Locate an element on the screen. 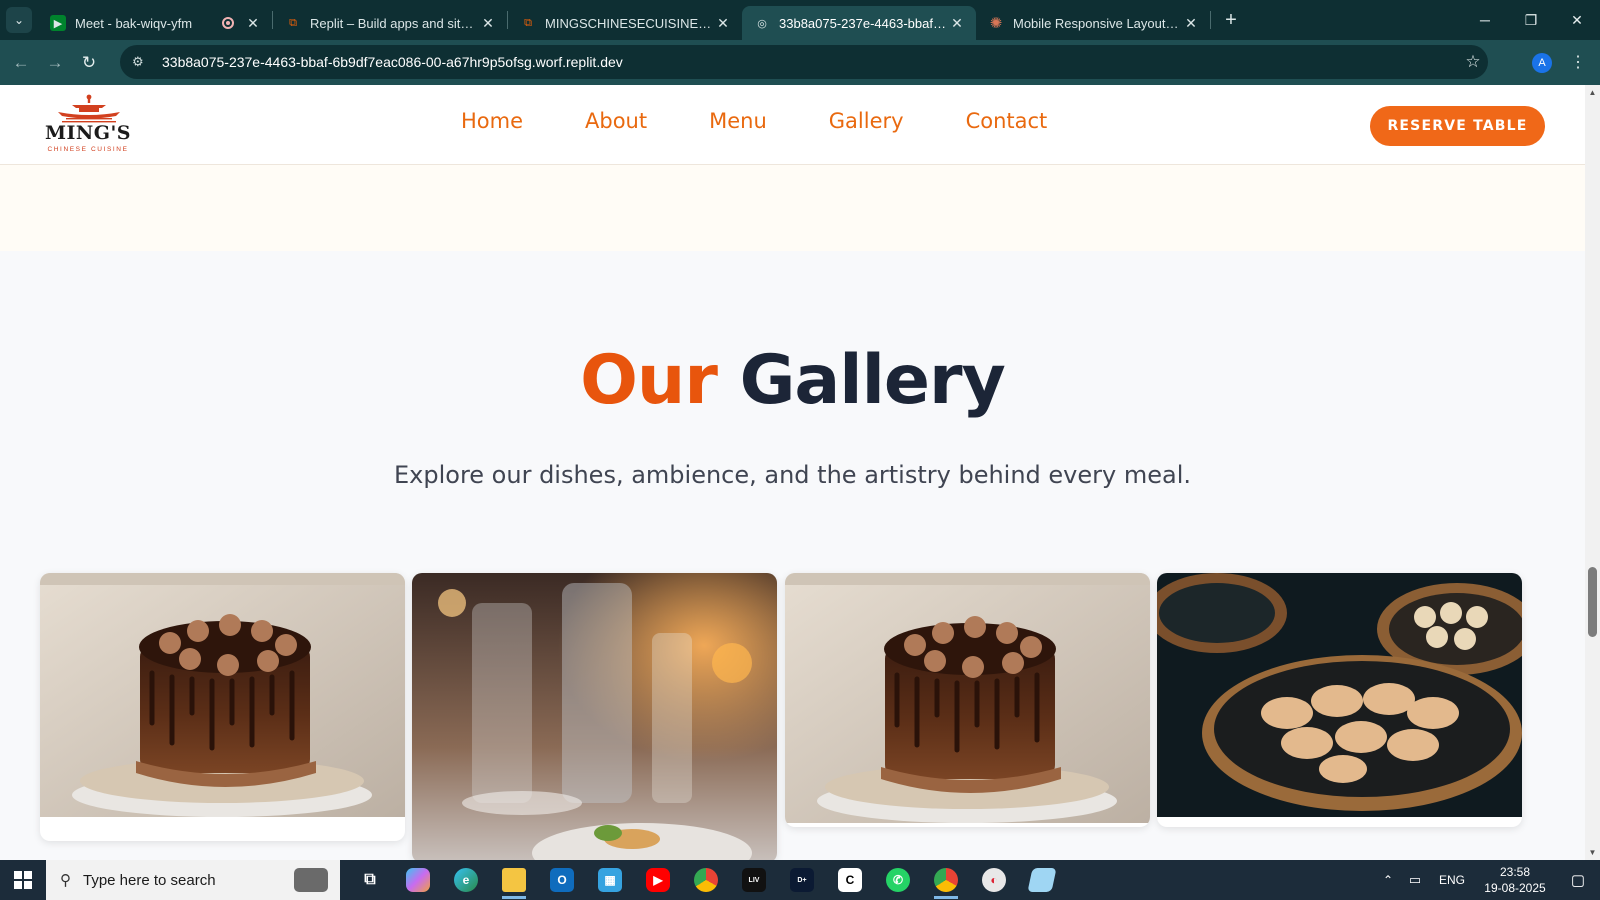 The width and height of the screenshot is (1600, 900). windows-start-icon is located at coordinates (23, 880).